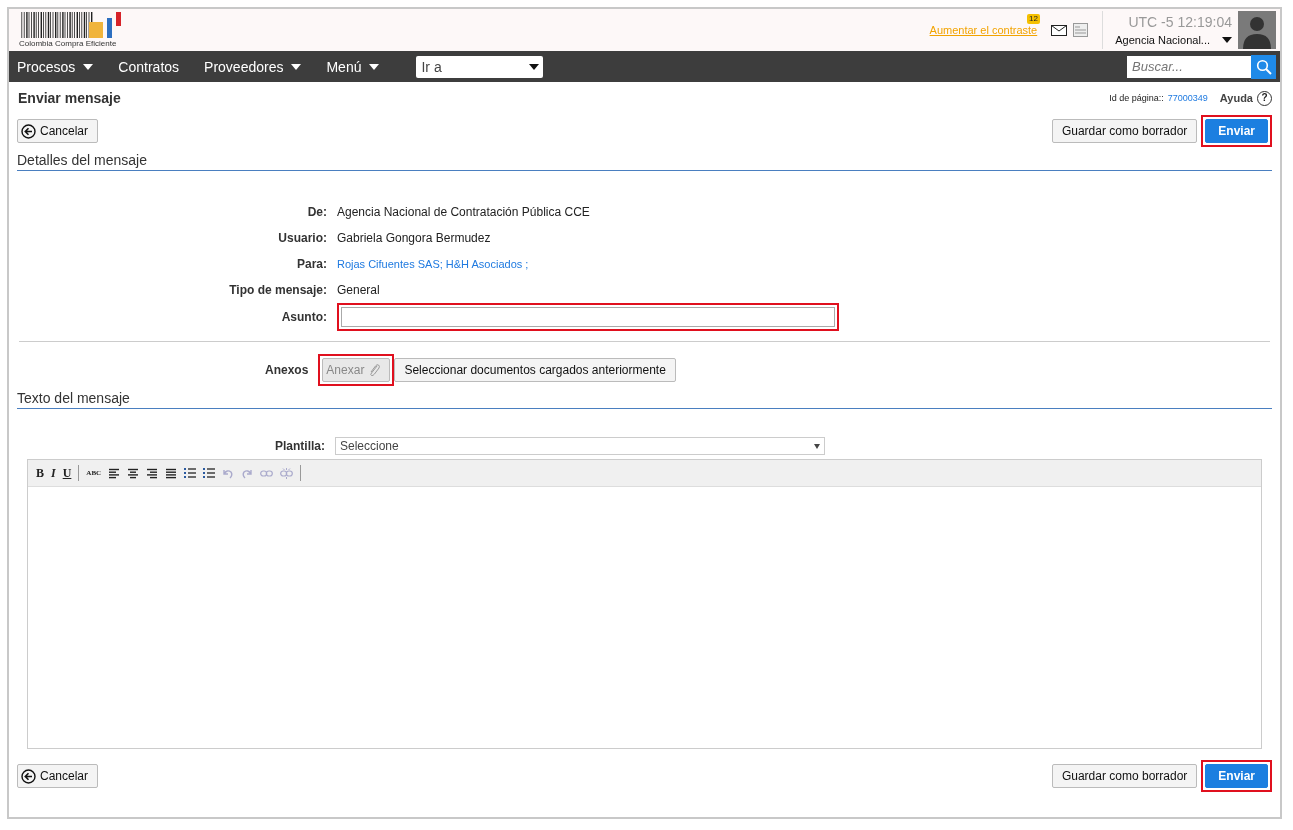  What do you see at coordinates (1151, 22) in the screenshot?
I see `timezone-label: UTC -5` at bounding box center [1151, 22].